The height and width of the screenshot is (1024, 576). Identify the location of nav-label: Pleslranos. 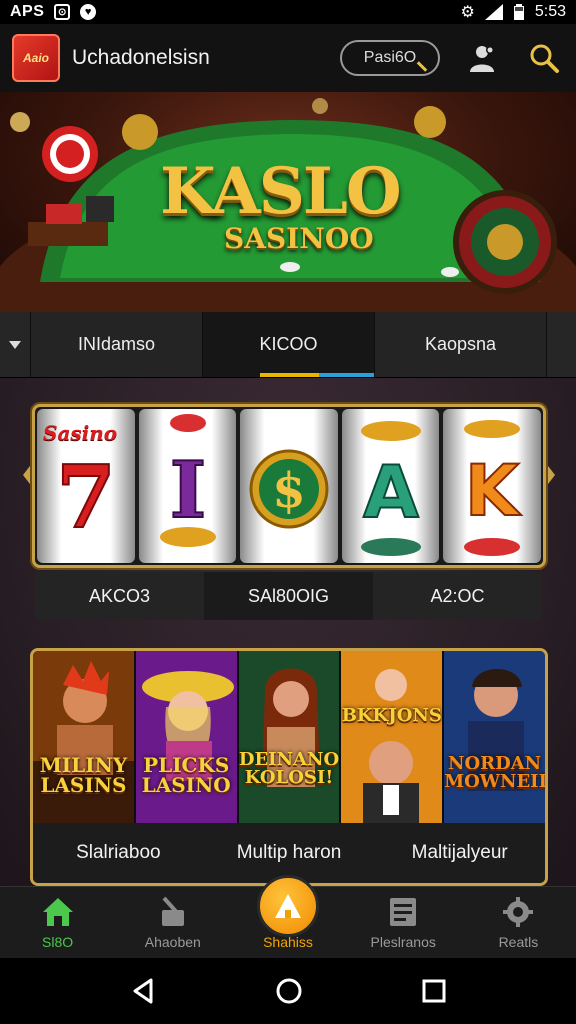
(403, 942).